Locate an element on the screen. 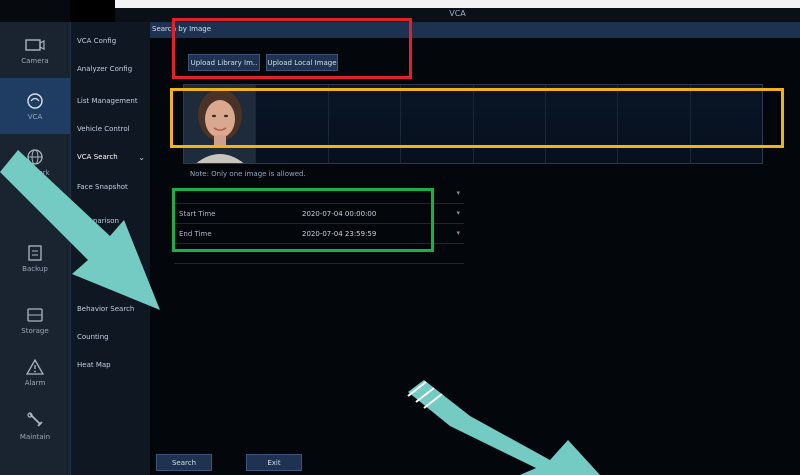 This screenshot has height=475, width=800. submenu-counting: Counting is located at coordinates (111, 337).